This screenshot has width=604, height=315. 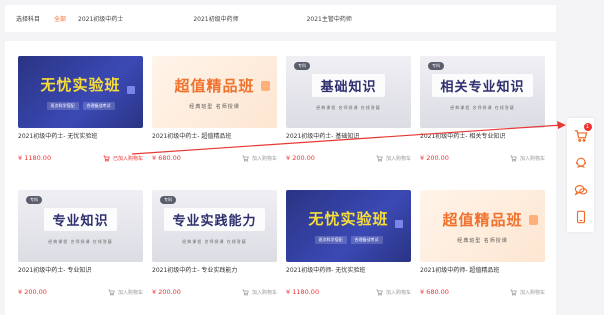 I want to click on course-title: 2021初级中药士- 基础知识, so click(x=348, y=136).